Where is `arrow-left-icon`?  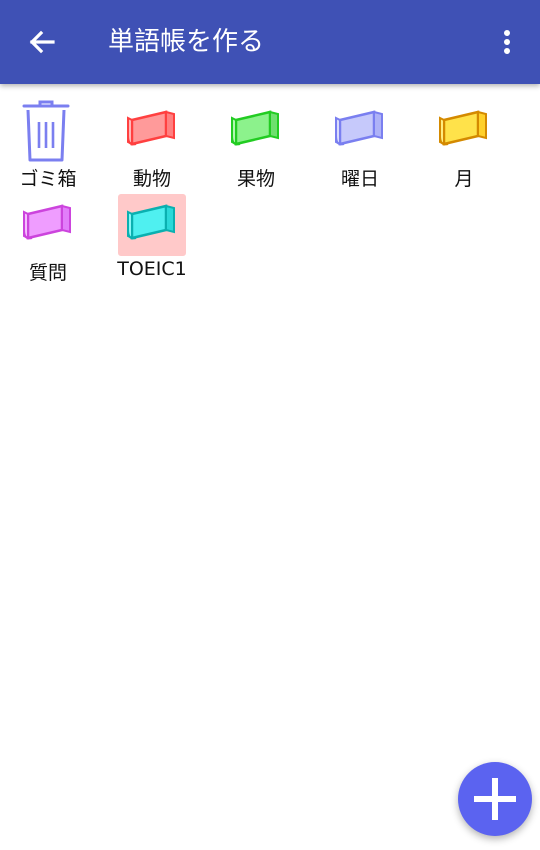
arrow-left-icon is located at coordinates (42, 42).